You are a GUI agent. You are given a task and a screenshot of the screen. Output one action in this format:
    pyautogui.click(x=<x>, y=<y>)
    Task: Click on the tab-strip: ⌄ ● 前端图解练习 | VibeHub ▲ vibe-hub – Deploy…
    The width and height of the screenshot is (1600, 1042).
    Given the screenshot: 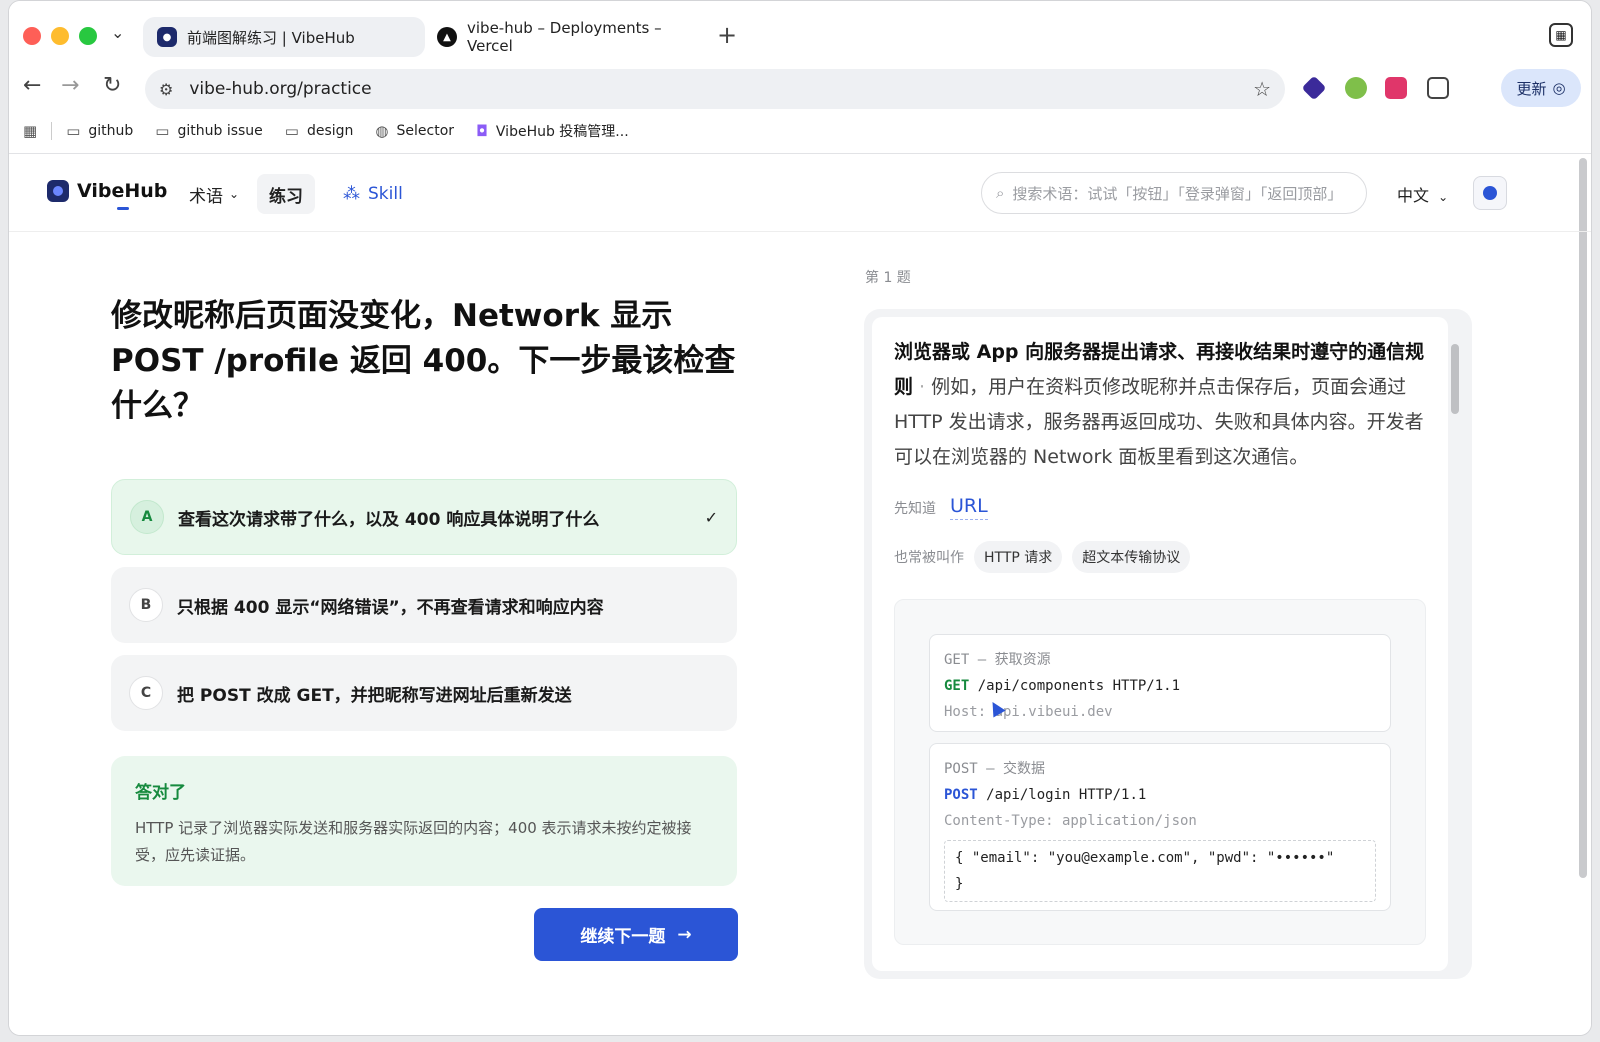 What is the action you would take?
    pyautogui.click(x=800, y=36)
    